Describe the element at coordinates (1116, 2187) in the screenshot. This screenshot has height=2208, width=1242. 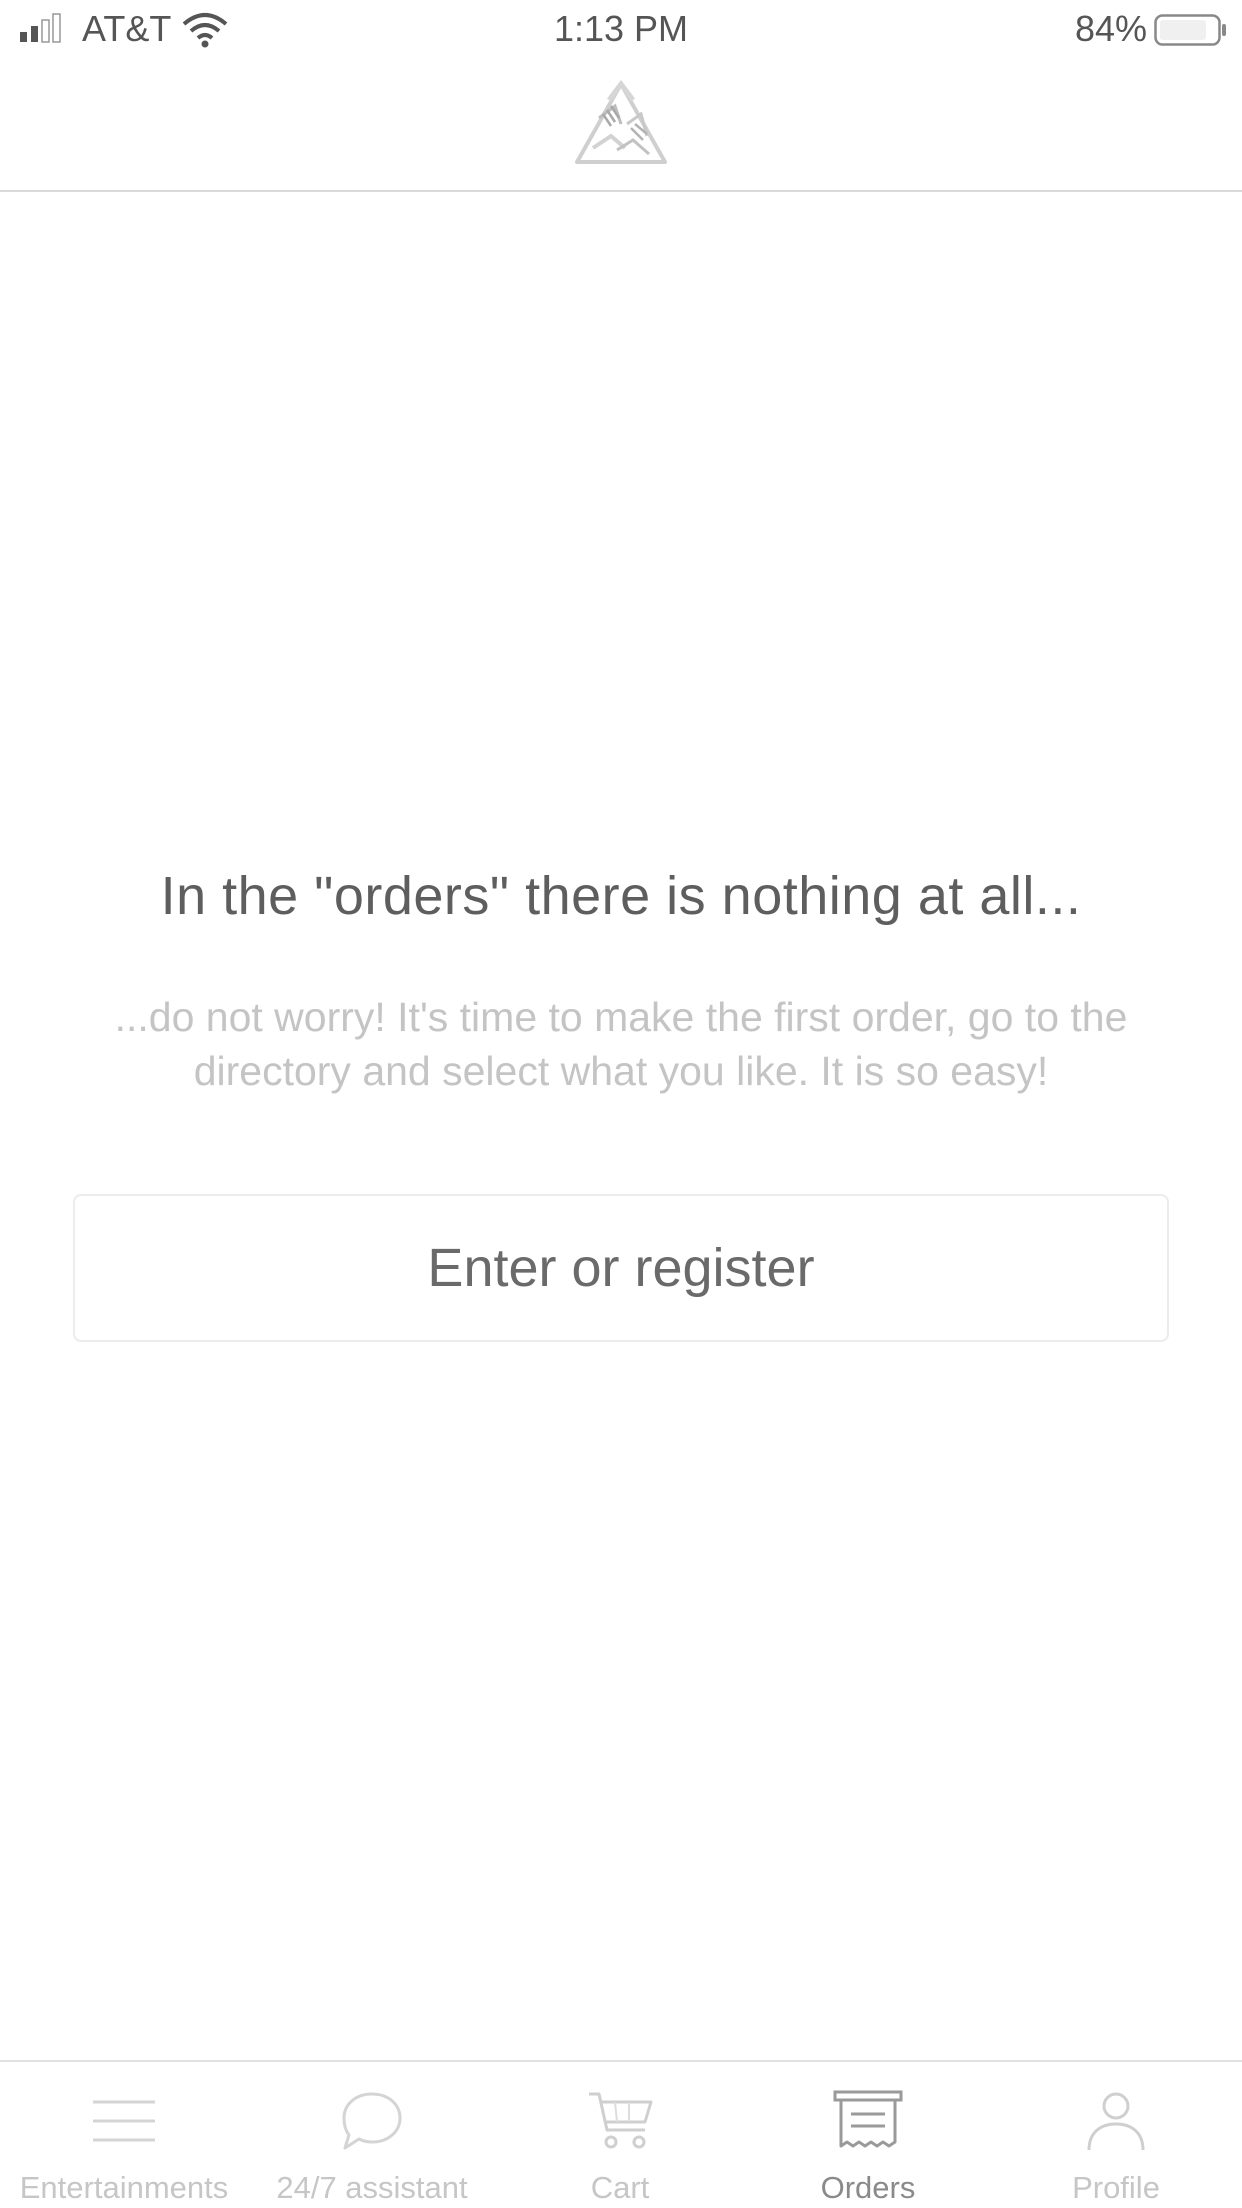
I see `tab-label-profile: Profile` at that location.